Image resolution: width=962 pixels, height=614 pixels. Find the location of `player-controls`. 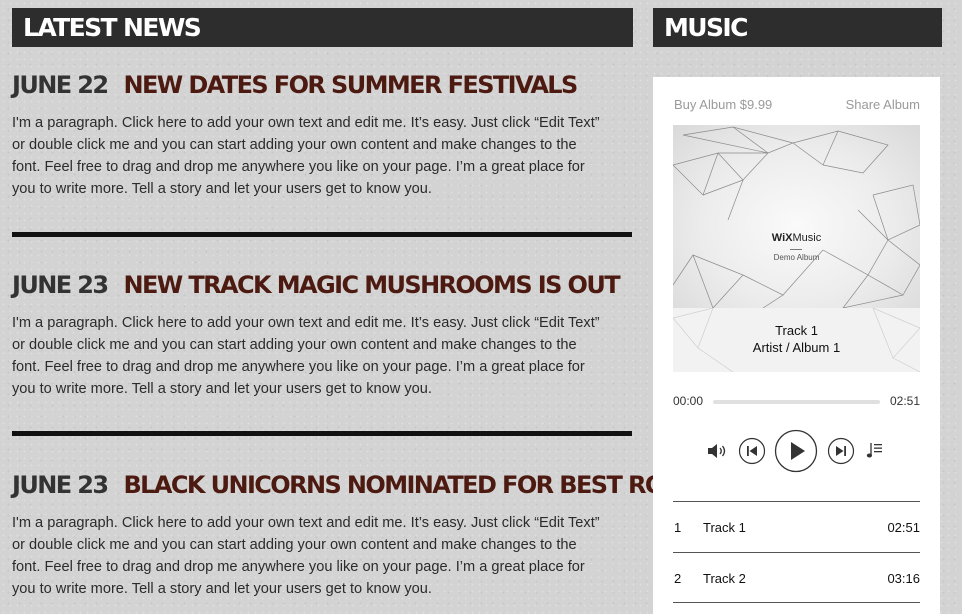

player-controls is located at coordinates (796, 451).